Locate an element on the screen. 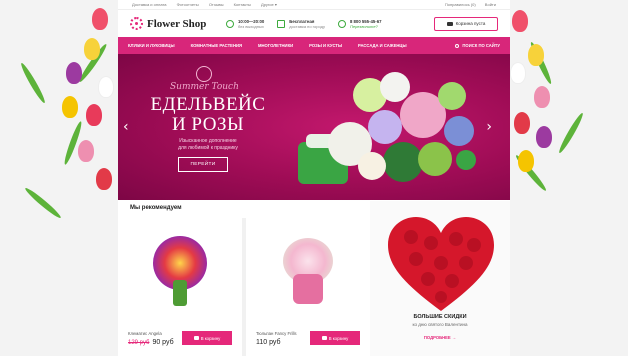 The image size is (628, 356). rose-heart-image is located at coordinates (441, 264).